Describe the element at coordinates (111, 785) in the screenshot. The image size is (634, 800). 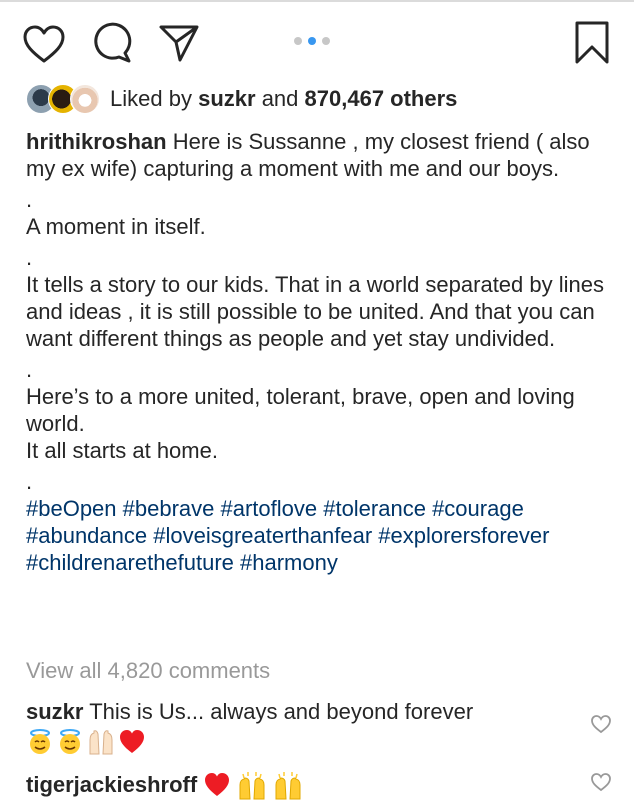
I see `comment-username-link: tigerjackieshroff` at that location.